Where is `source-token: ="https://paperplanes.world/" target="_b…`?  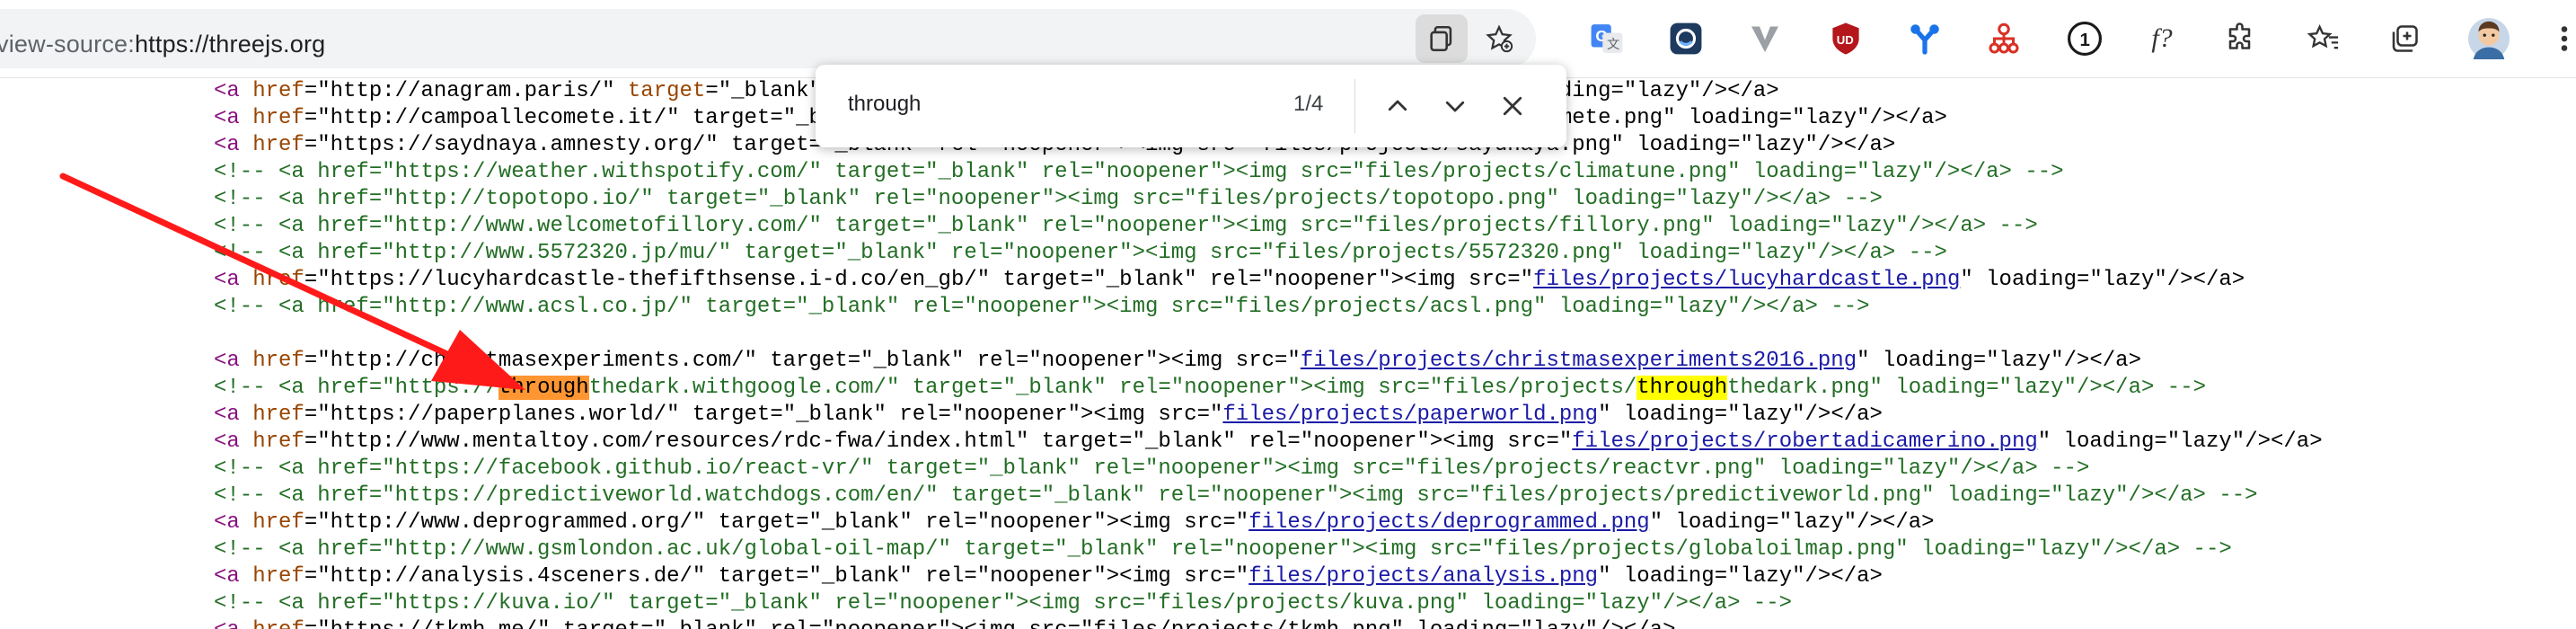 source-token: ="https://paperplanes.world/" target="_b… is located at coordinates (763, 415).